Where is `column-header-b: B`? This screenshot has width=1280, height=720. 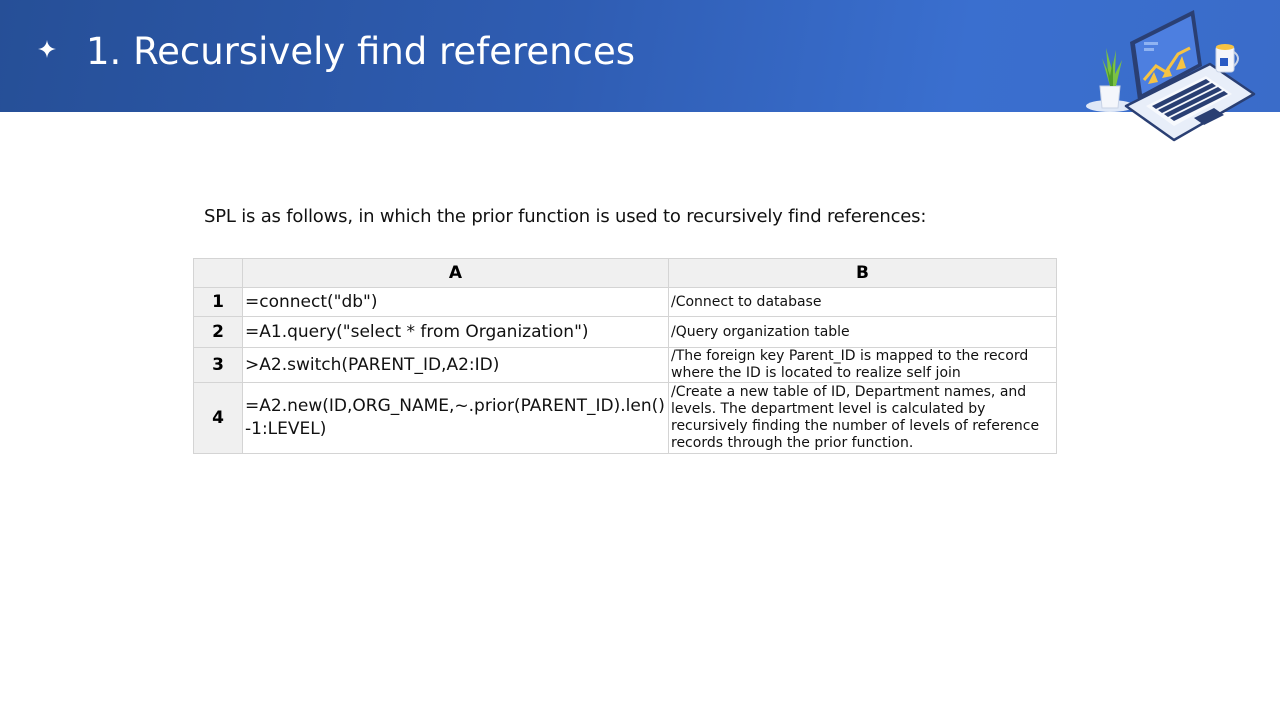 column-header-b: B is located at coordinates (862, 273).